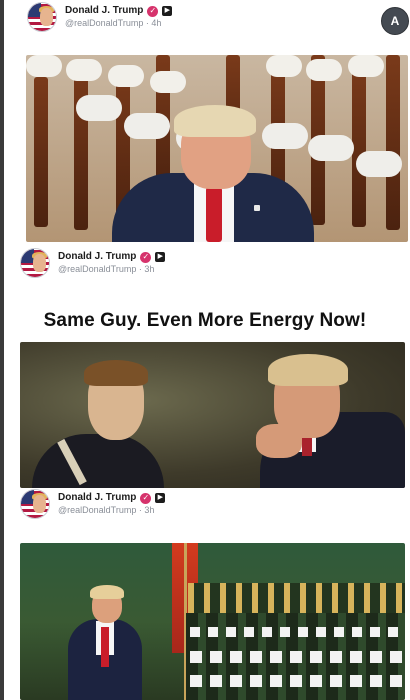 The width and height of the screenshot is (410, 700). What do you see at coordinates (2, 350) in the screenshot?
I see `window-edge` at bounding box center [2, 350].